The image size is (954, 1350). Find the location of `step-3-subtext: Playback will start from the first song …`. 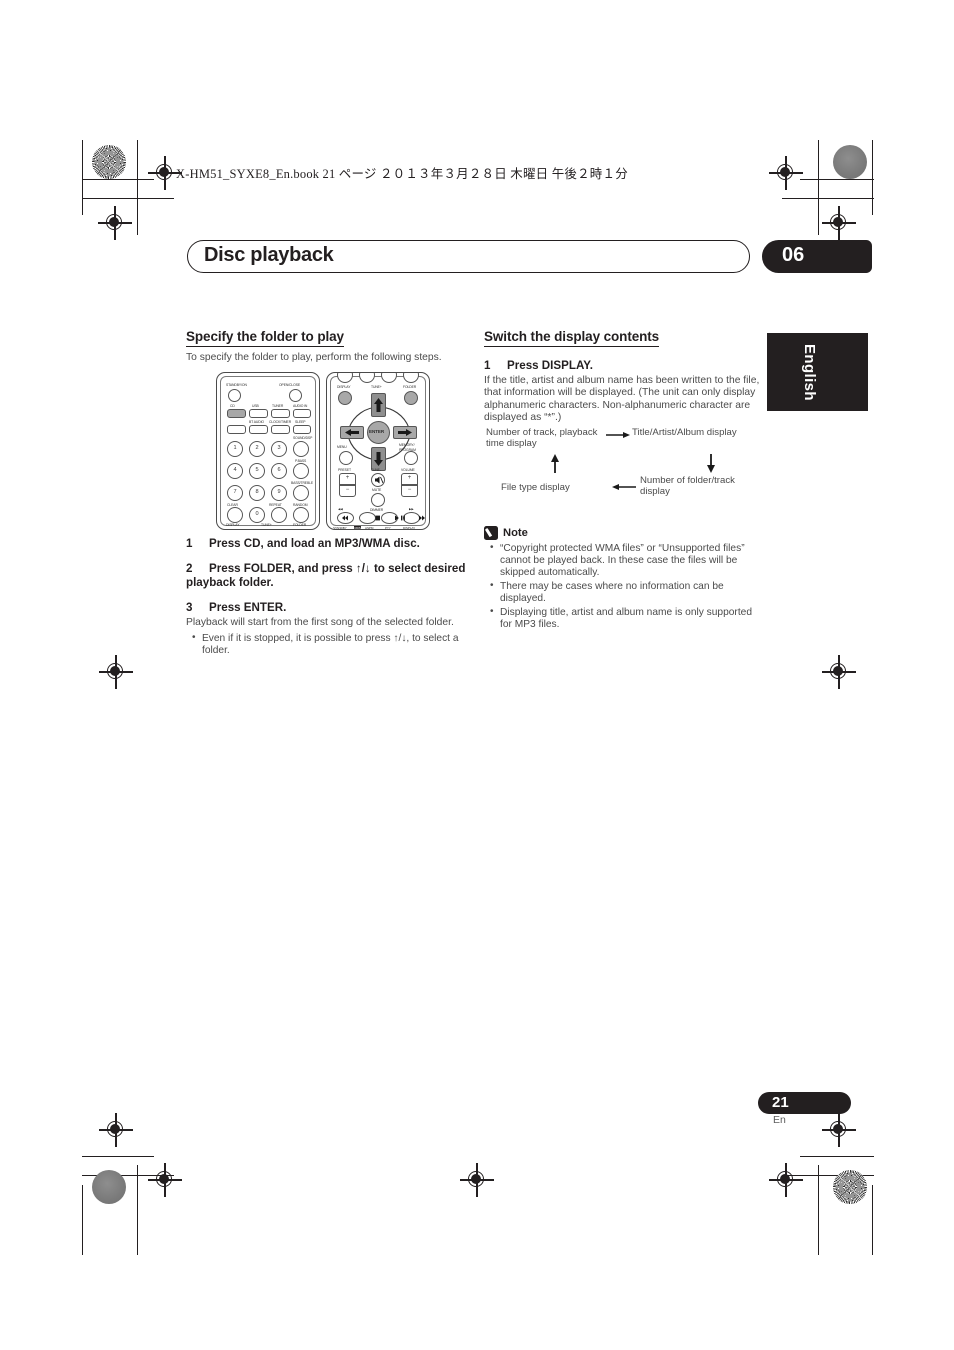

step-3-subtext: Playback will start from the first song … is located at coordinates (320, 623).